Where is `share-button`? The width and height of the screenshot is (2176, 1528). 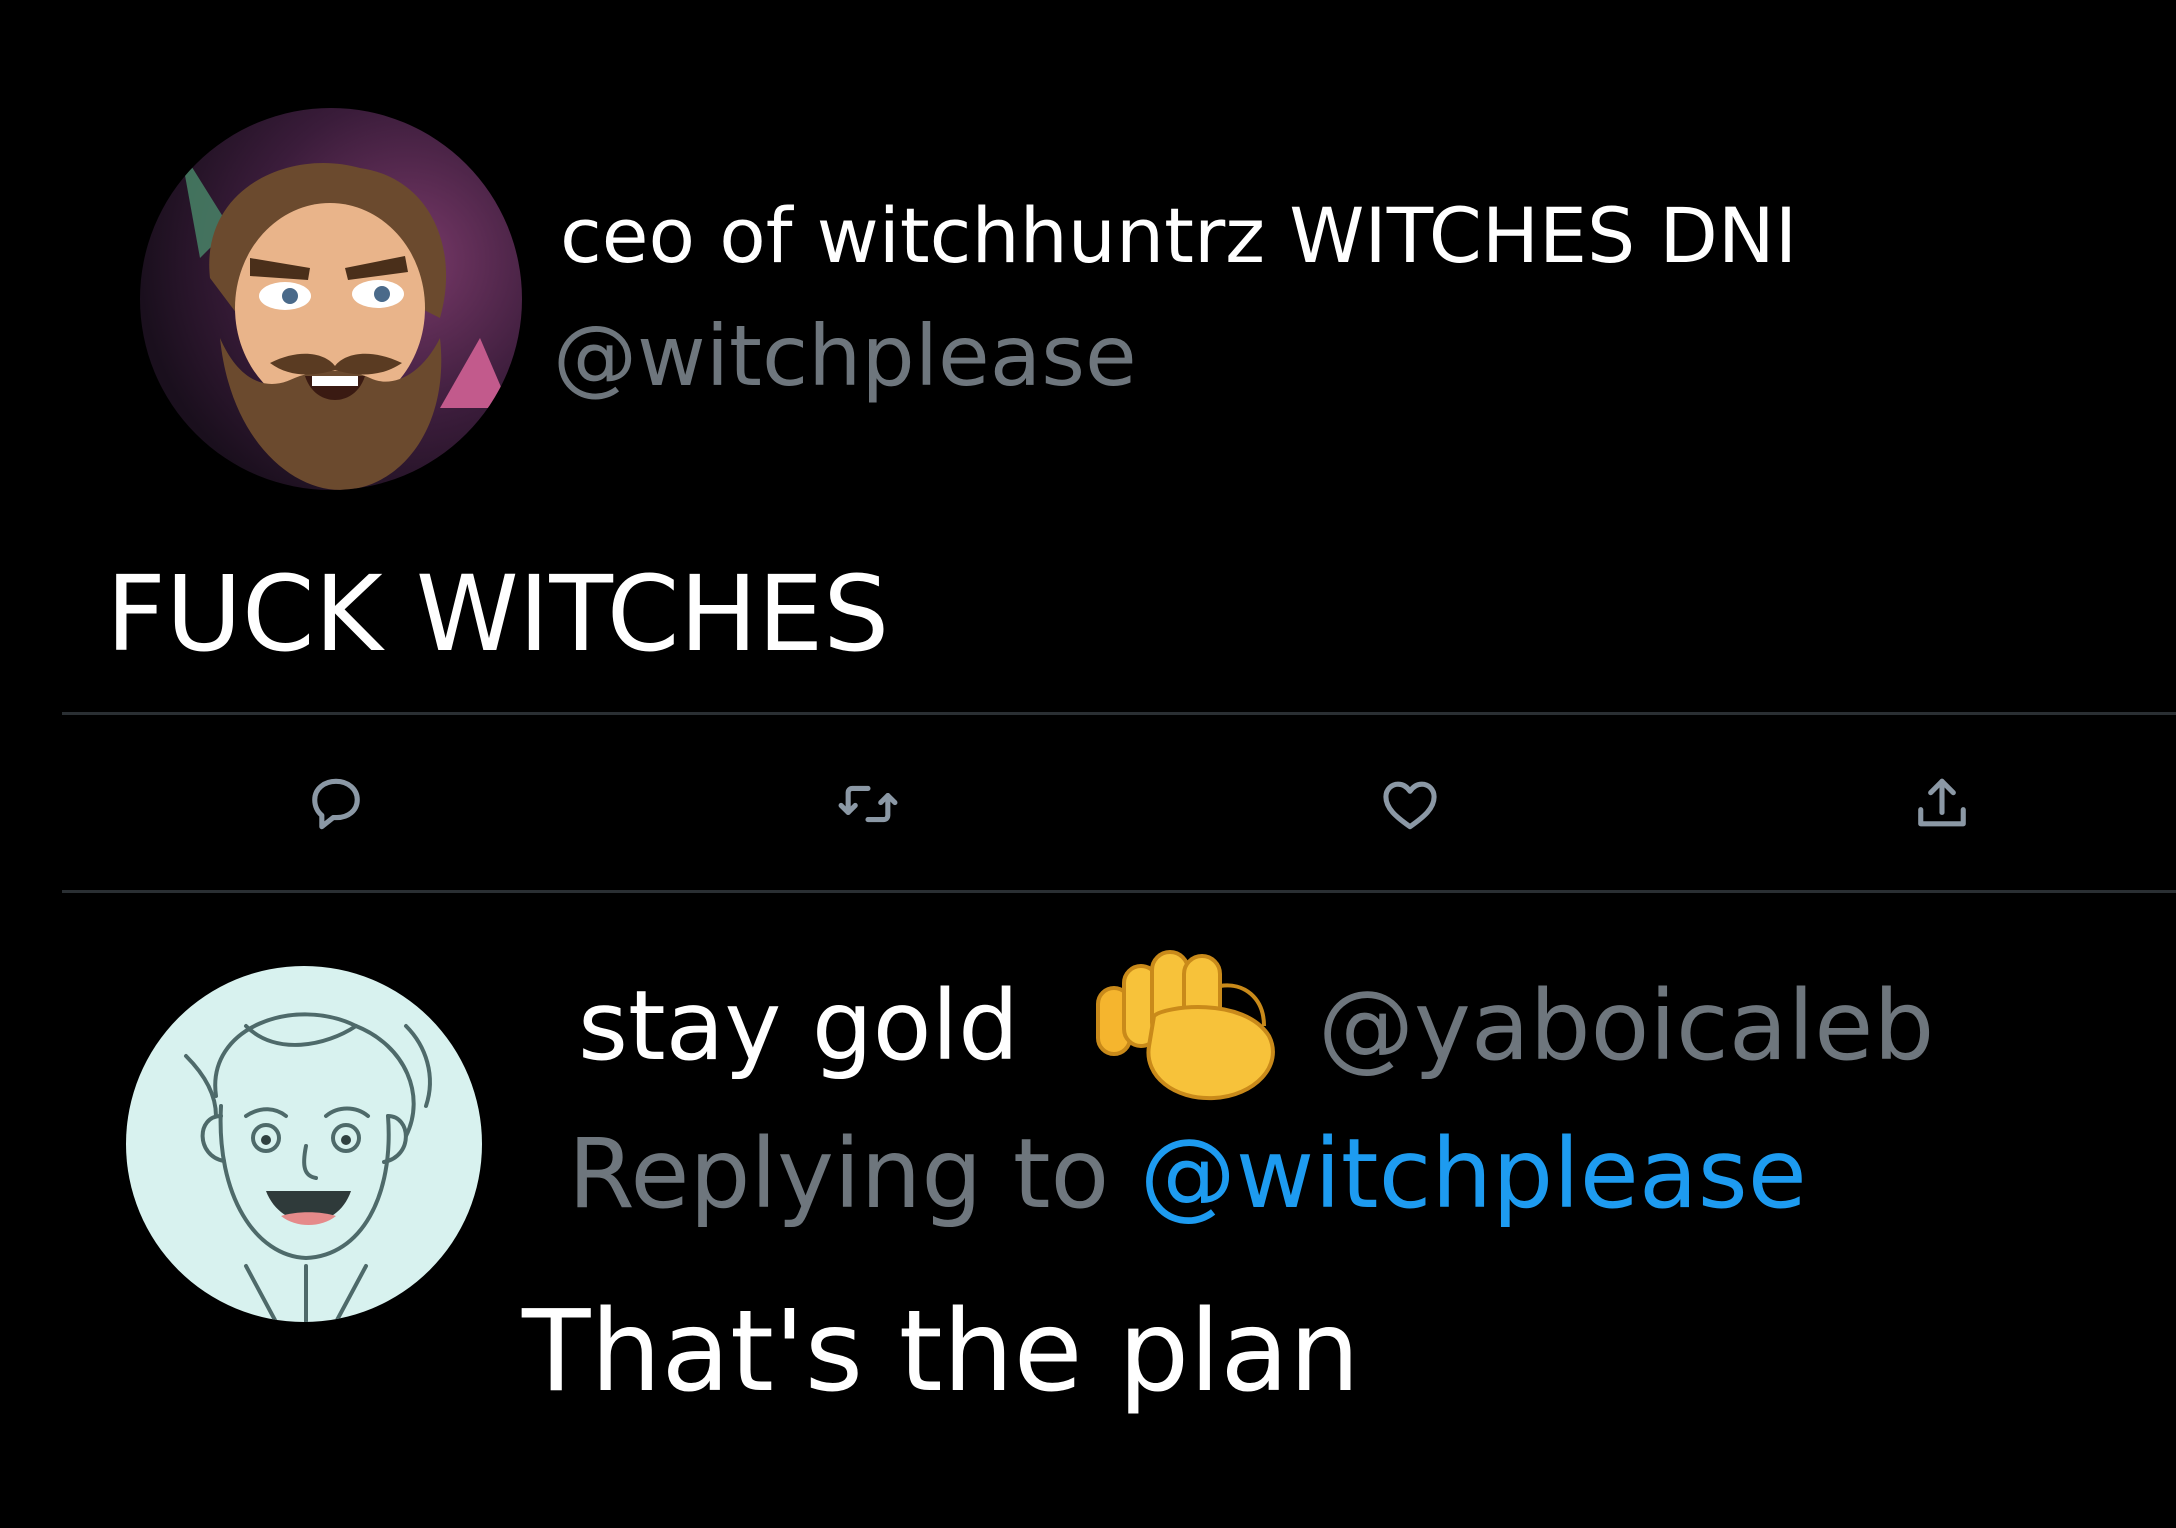
share-button is located at coordinates (1942, 804).